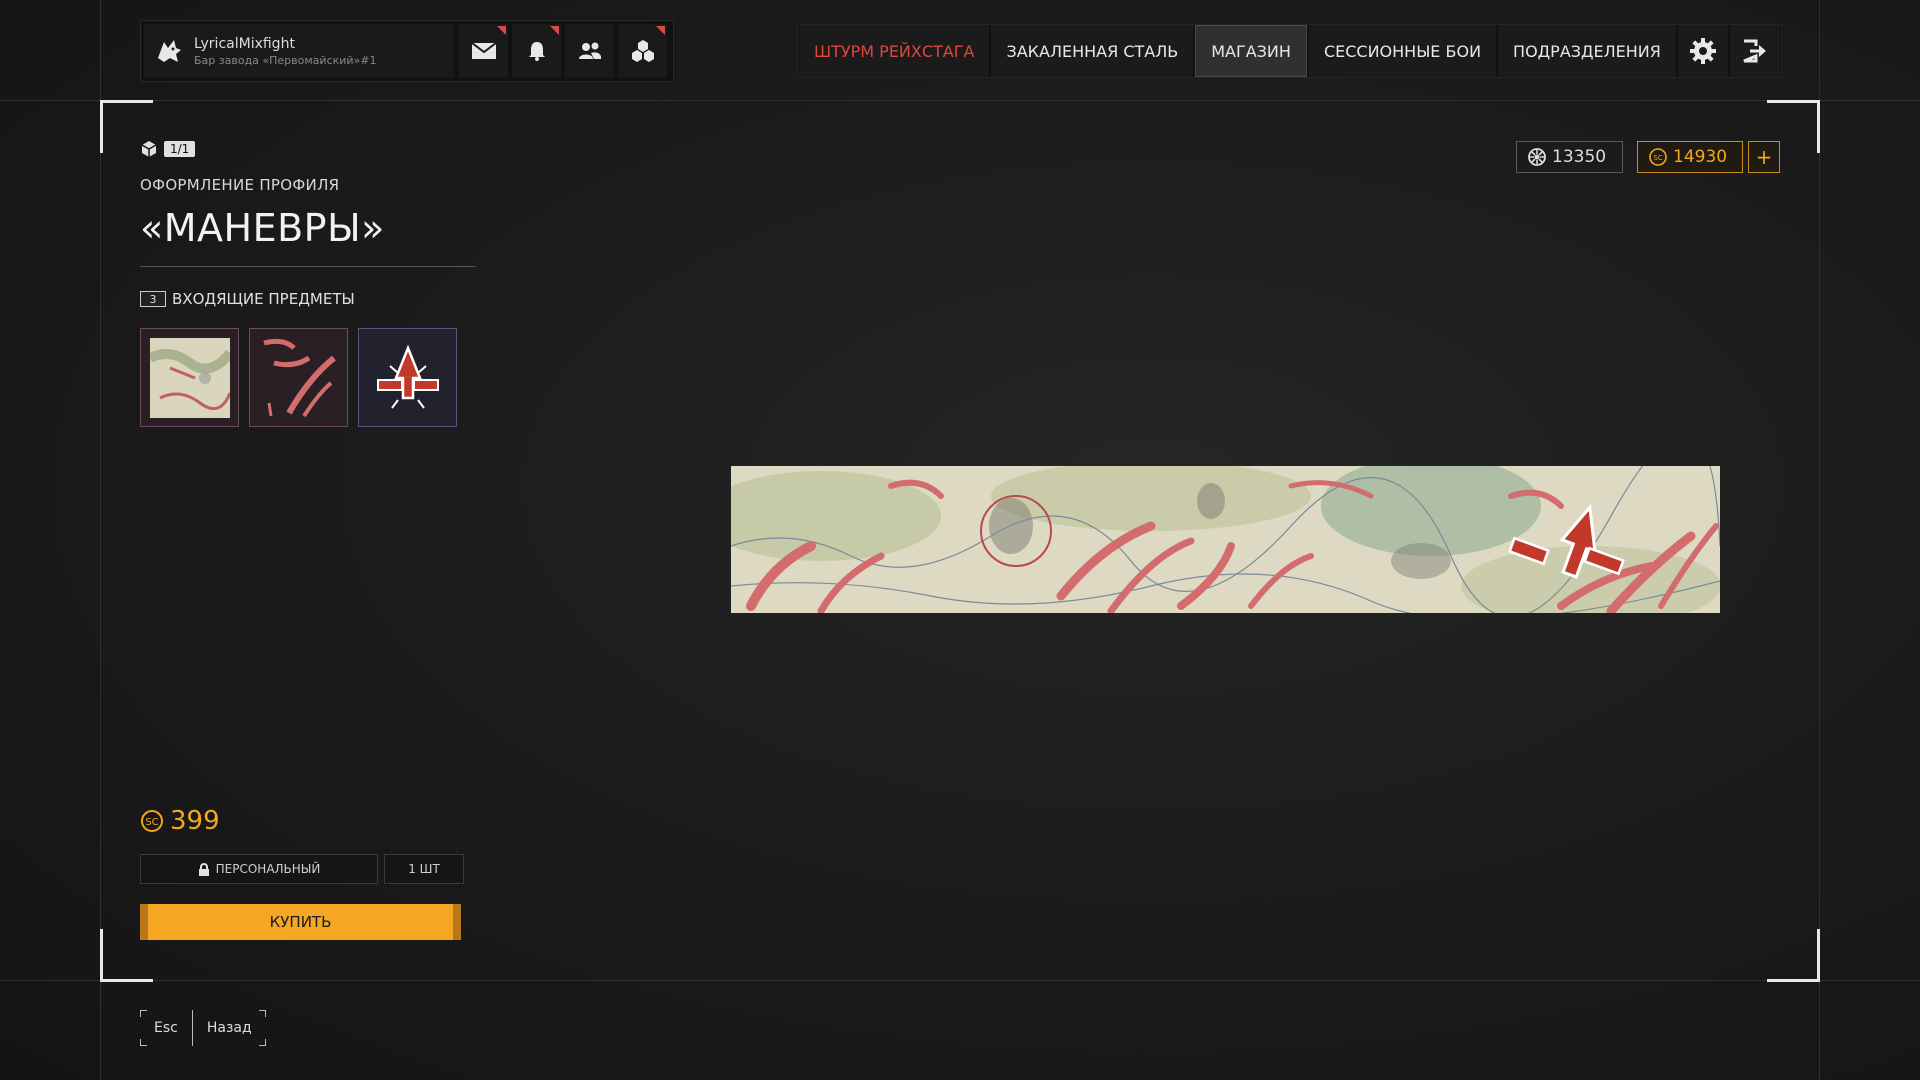  I want to click on gold-balance: SC 14930, so click(1690, 157).